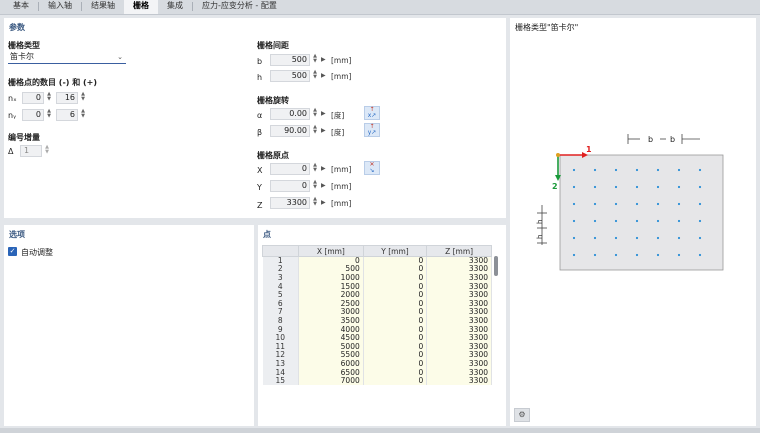 The width and height of the screenshot is (760, 433). Describe the element at coordinates (323, 203) in the screenshot. I see `z-arrow-icon: ▶` at that location.